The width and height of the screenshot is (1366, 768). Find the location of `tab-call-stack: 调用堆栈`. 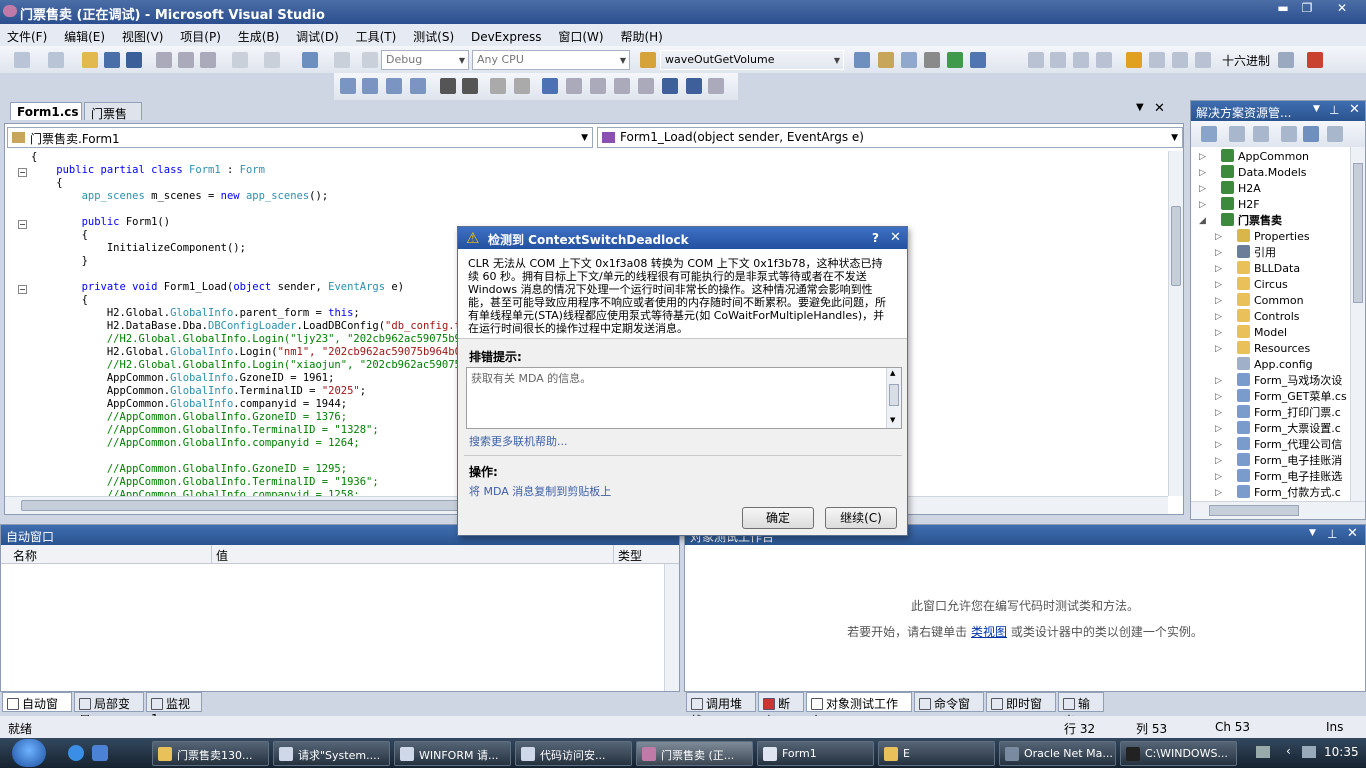

tab-call-stack: 调用堆栈 is located at coordinates (721, 710).